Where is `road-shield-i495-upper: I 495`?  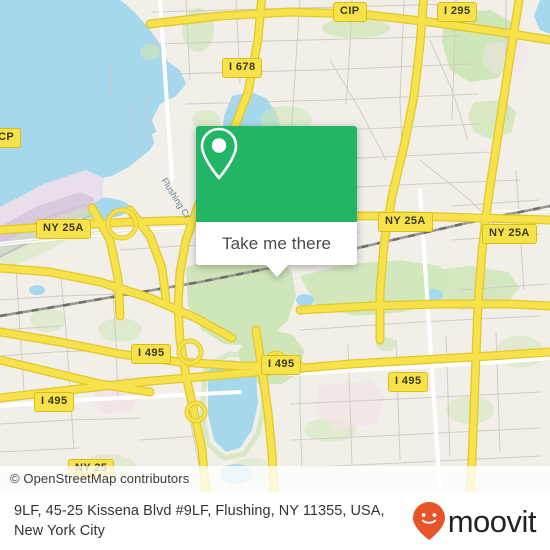
road-shield-i495-upper: I 495 is located at coordinates (151, 354).